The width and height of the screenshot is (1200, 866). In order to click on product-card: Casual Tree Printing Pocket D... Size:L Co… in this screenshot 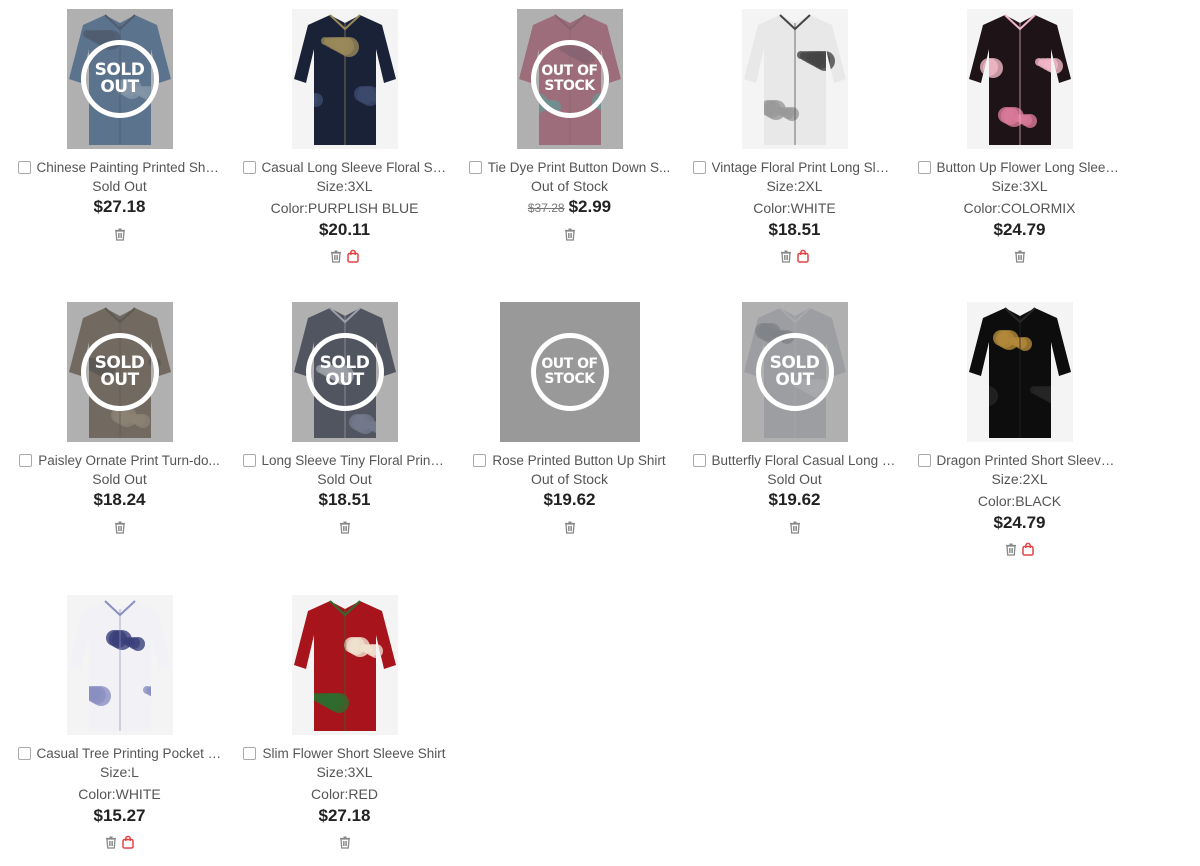, I will do `click(119, 726)`.